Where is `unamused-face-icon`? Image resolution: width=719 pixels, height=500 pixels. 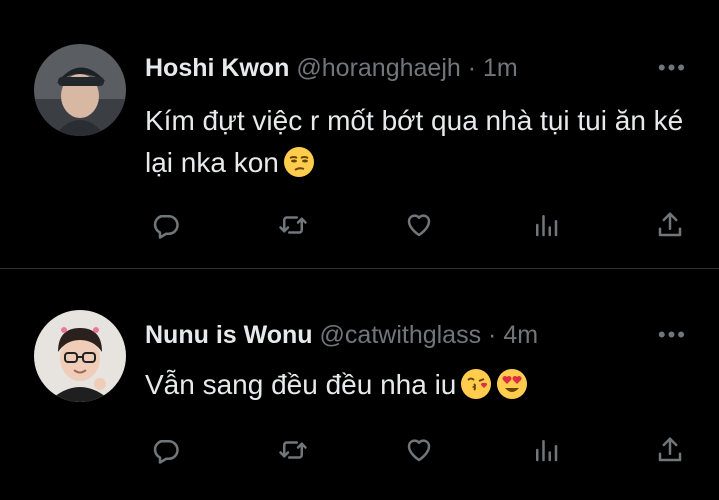
unamused-face-icon is located at coordinates (298, 162).